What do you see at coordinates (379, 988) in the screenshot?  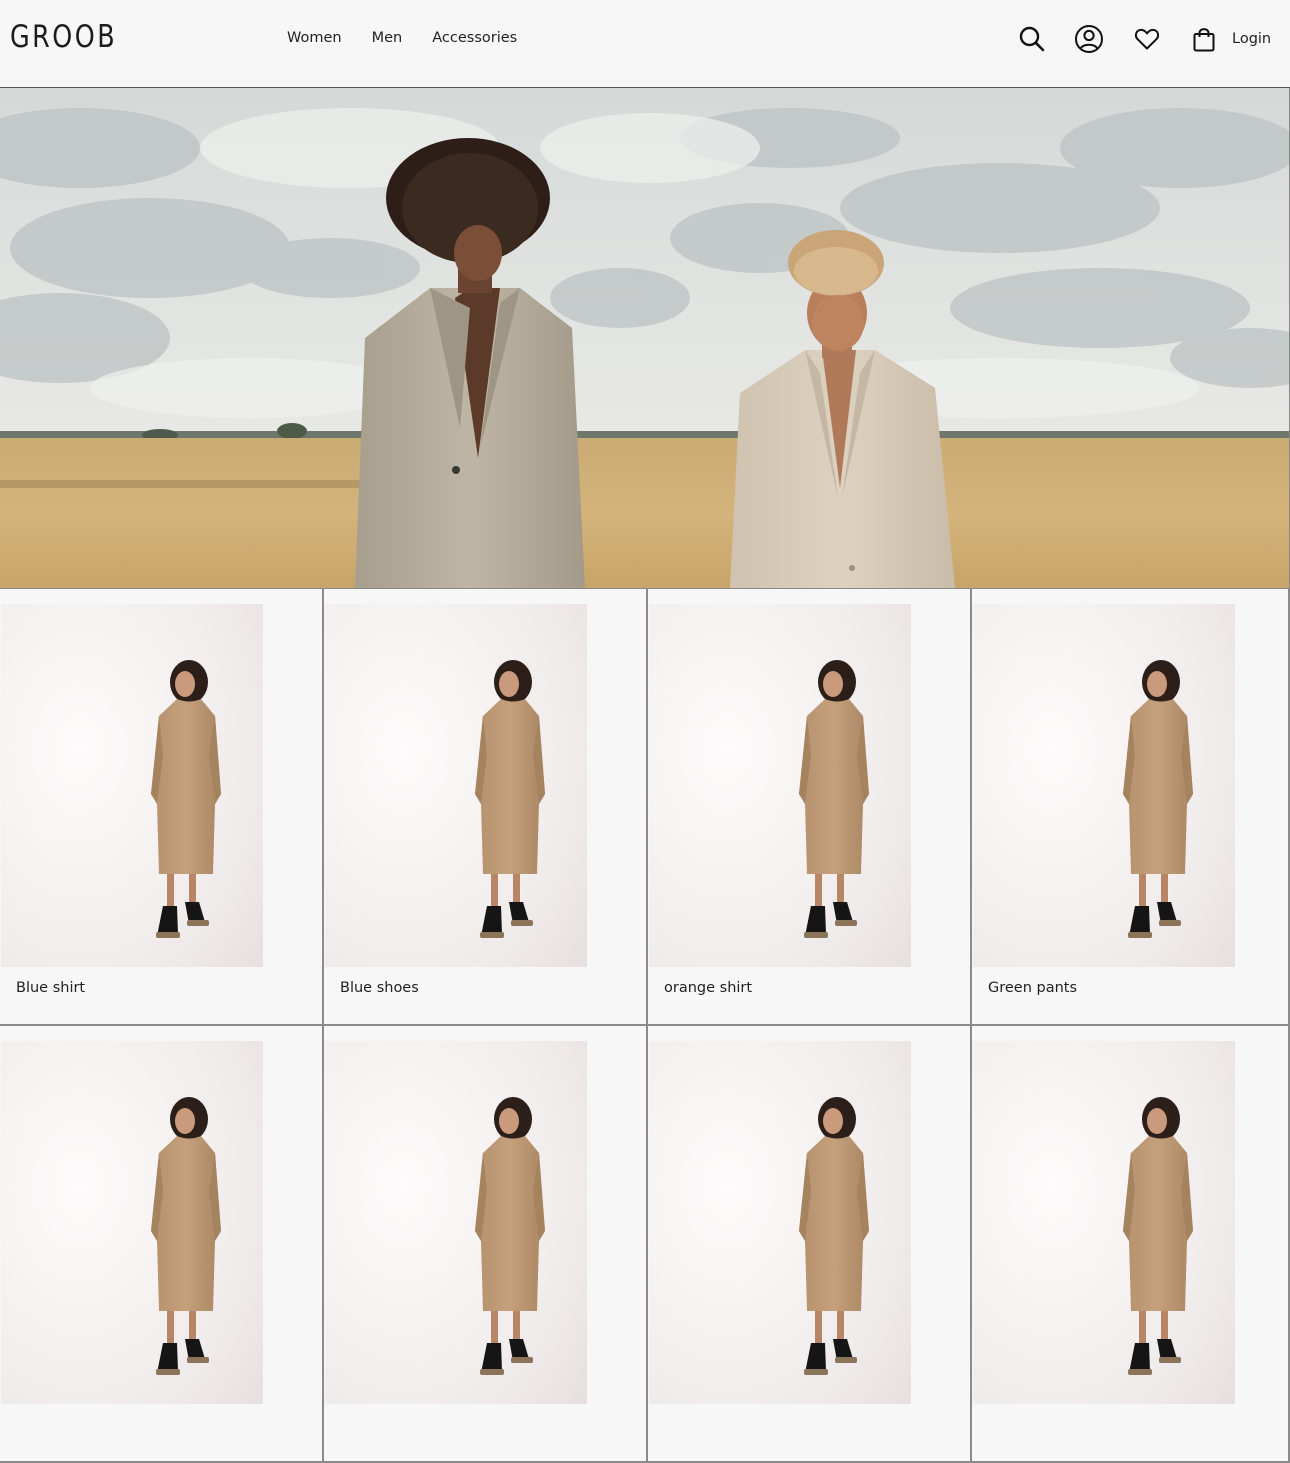 I see `product-name: Blue shoes` at bounding box center [379, 988].